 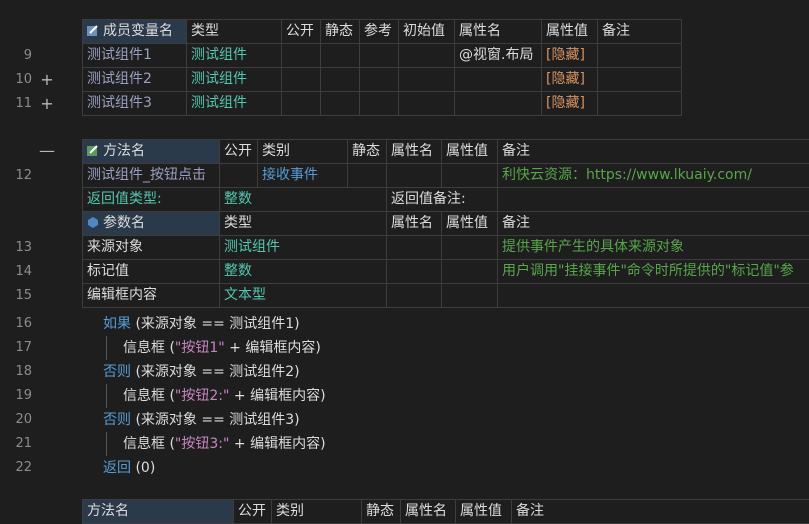 What do you see at coordinates (151, 224) in the screenshot?
I see `param-header-name: 参数名` at bounding box center [151, 224].